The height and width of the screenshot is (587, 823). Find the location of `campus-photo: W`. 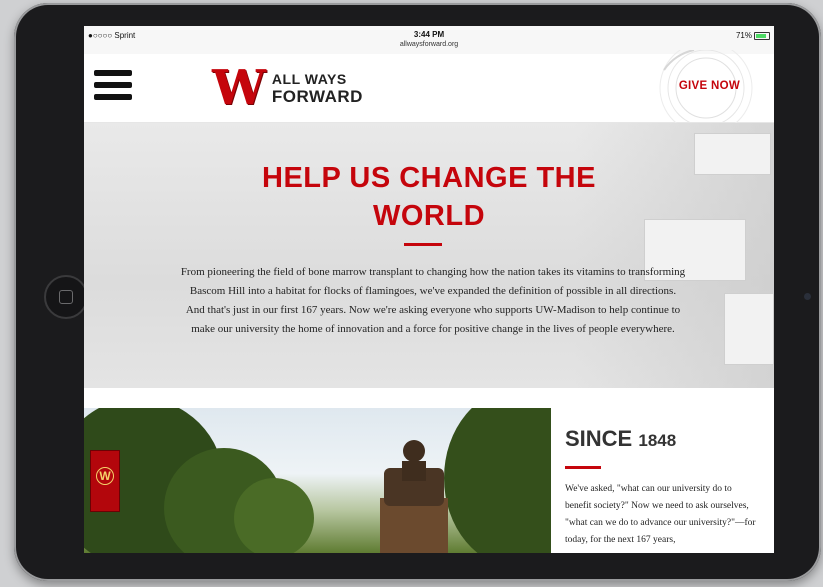

campus-photo: W is located at coordinates (317, 480).